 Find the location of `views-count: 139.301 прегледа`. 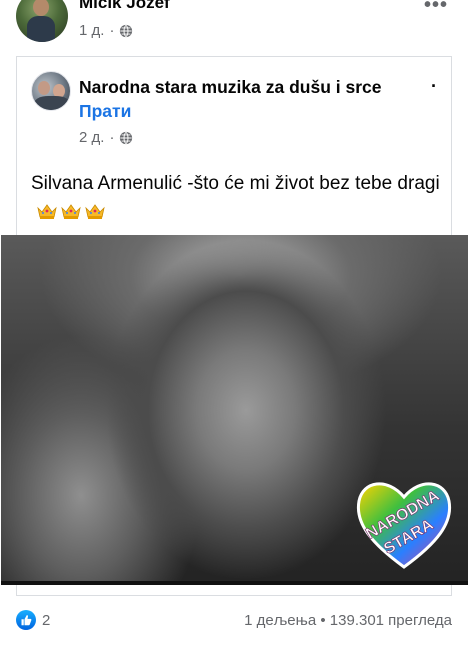

views-count: 139.301 прегледа is located at coordinates (390, 620).